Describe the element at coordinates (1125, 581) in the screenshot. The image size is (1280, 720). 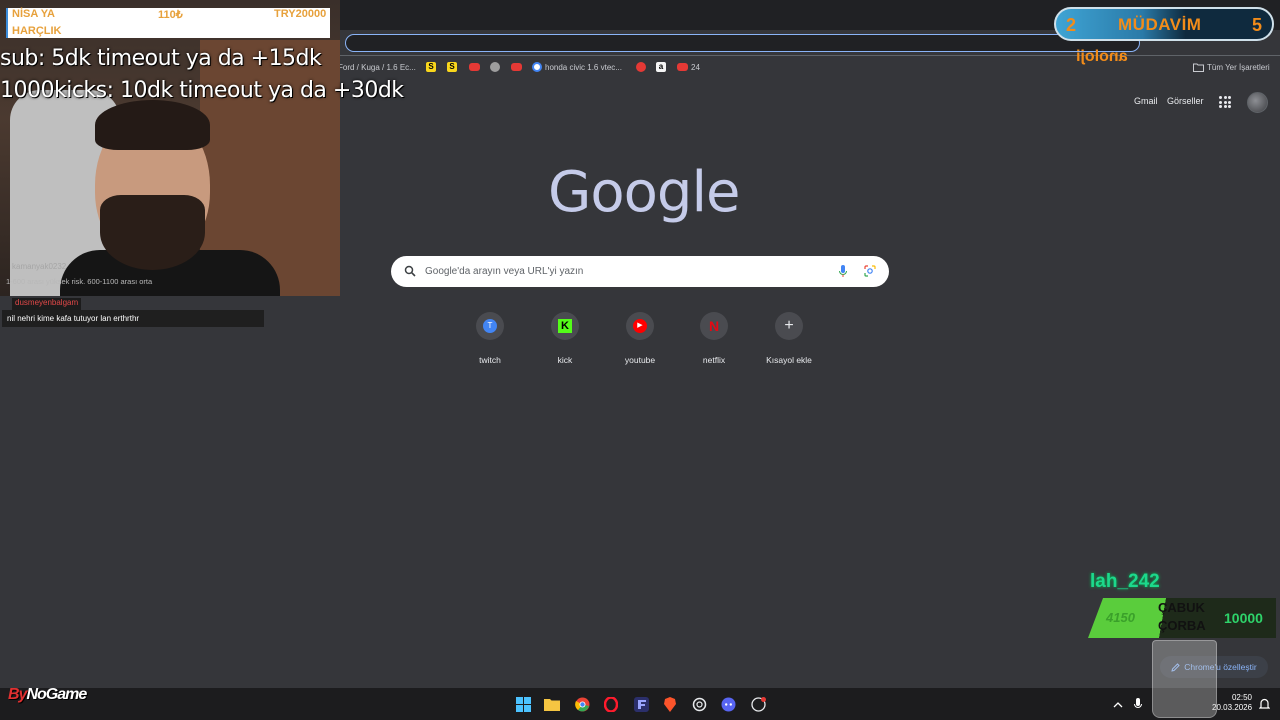
I see `alert-username: lah_242` at that location.